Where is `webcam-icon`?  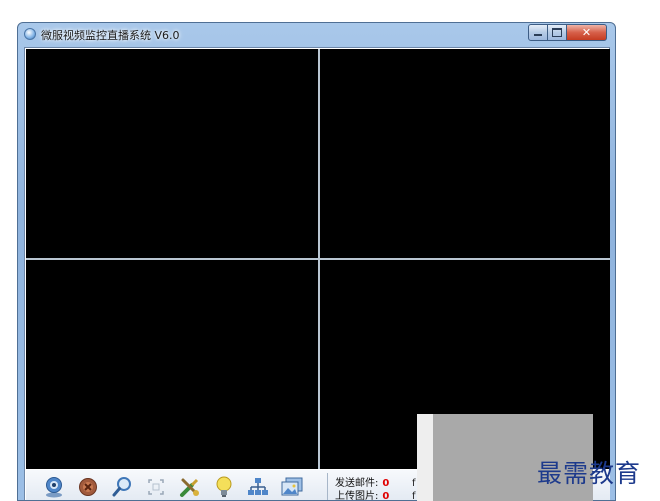 webcam-icon is located at coordinates (54, 487).